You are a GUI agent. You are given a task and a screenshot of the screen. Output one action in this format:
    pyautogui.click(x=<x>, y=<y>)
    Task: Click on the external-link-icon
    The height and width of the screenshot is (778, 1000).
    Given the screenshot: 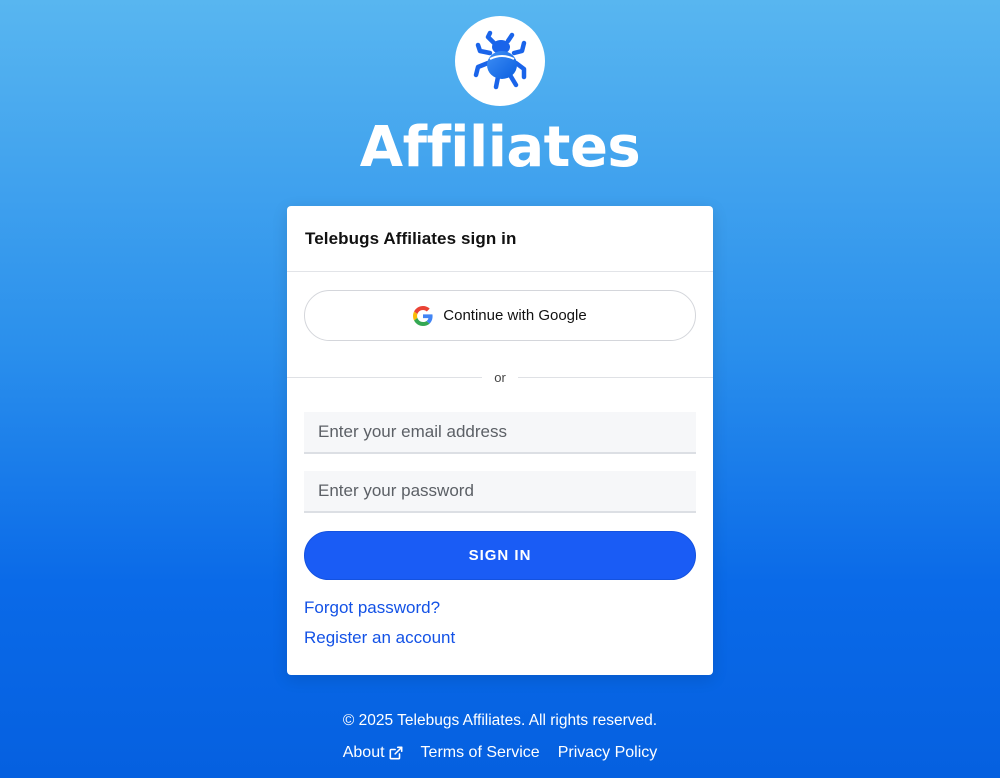 What is the action you would take?
    pyautogui.click(x=396, y=753)
    